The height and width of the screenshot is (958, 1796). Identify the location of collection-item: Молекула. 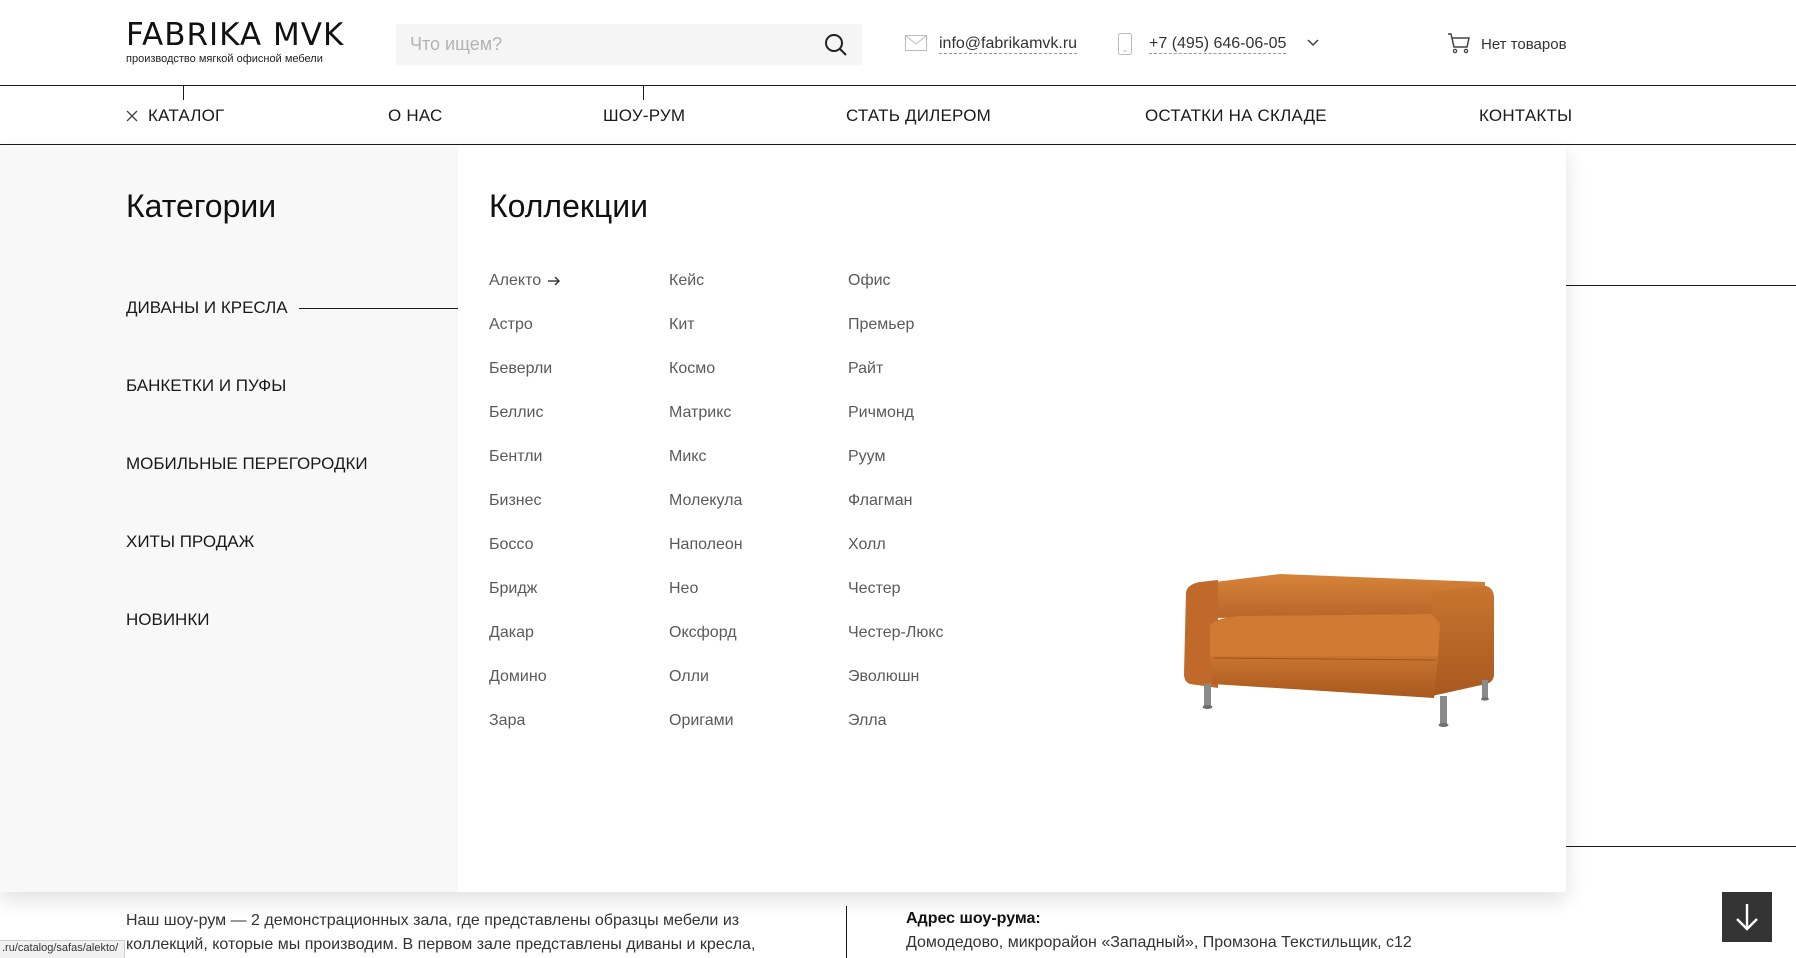
(705, 501).